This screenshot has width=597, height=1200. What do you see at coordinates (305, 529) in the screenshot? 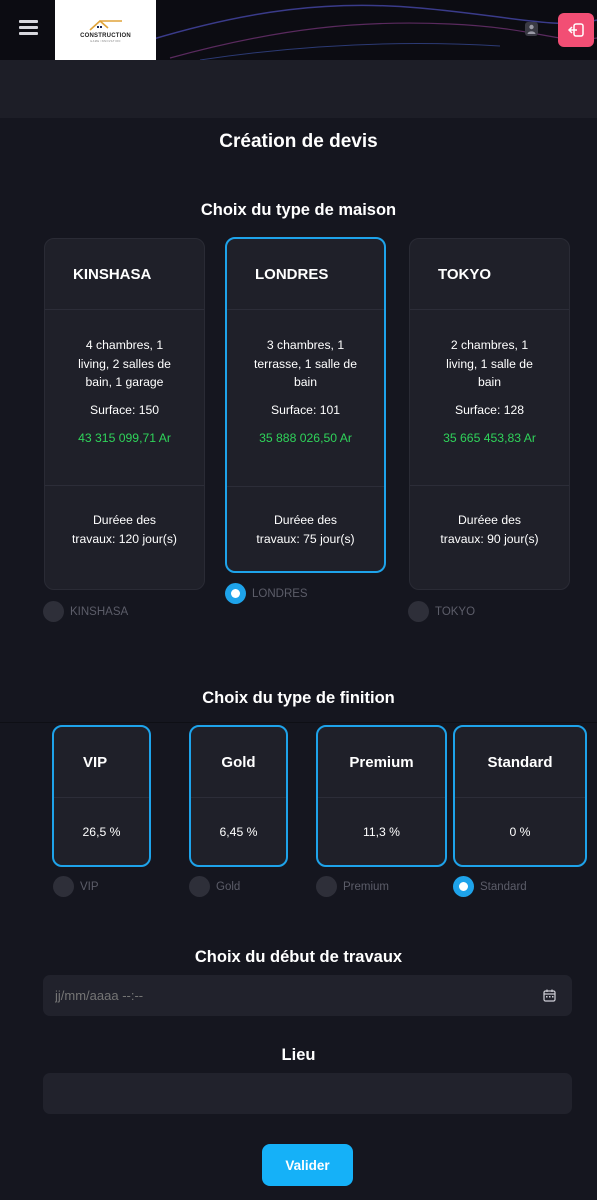
I see `maison-card-duration: Duréee des travaux: 75 jour(s)` at bounding box center [305, 529].